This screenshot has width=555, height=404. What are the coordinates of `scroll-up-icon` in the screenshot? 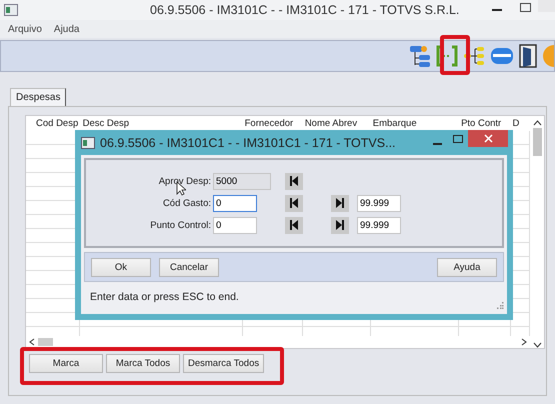 It's located at (537, 123).